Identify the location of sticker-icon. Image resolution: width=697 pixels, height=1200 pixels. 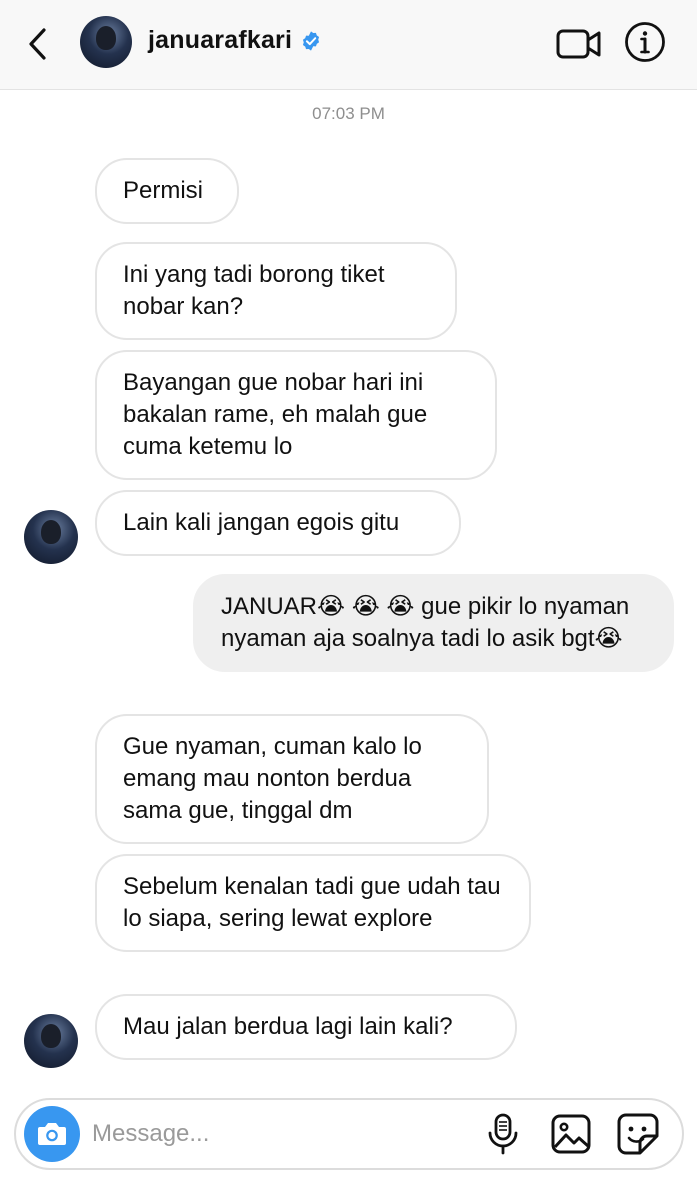
(638, 1134).